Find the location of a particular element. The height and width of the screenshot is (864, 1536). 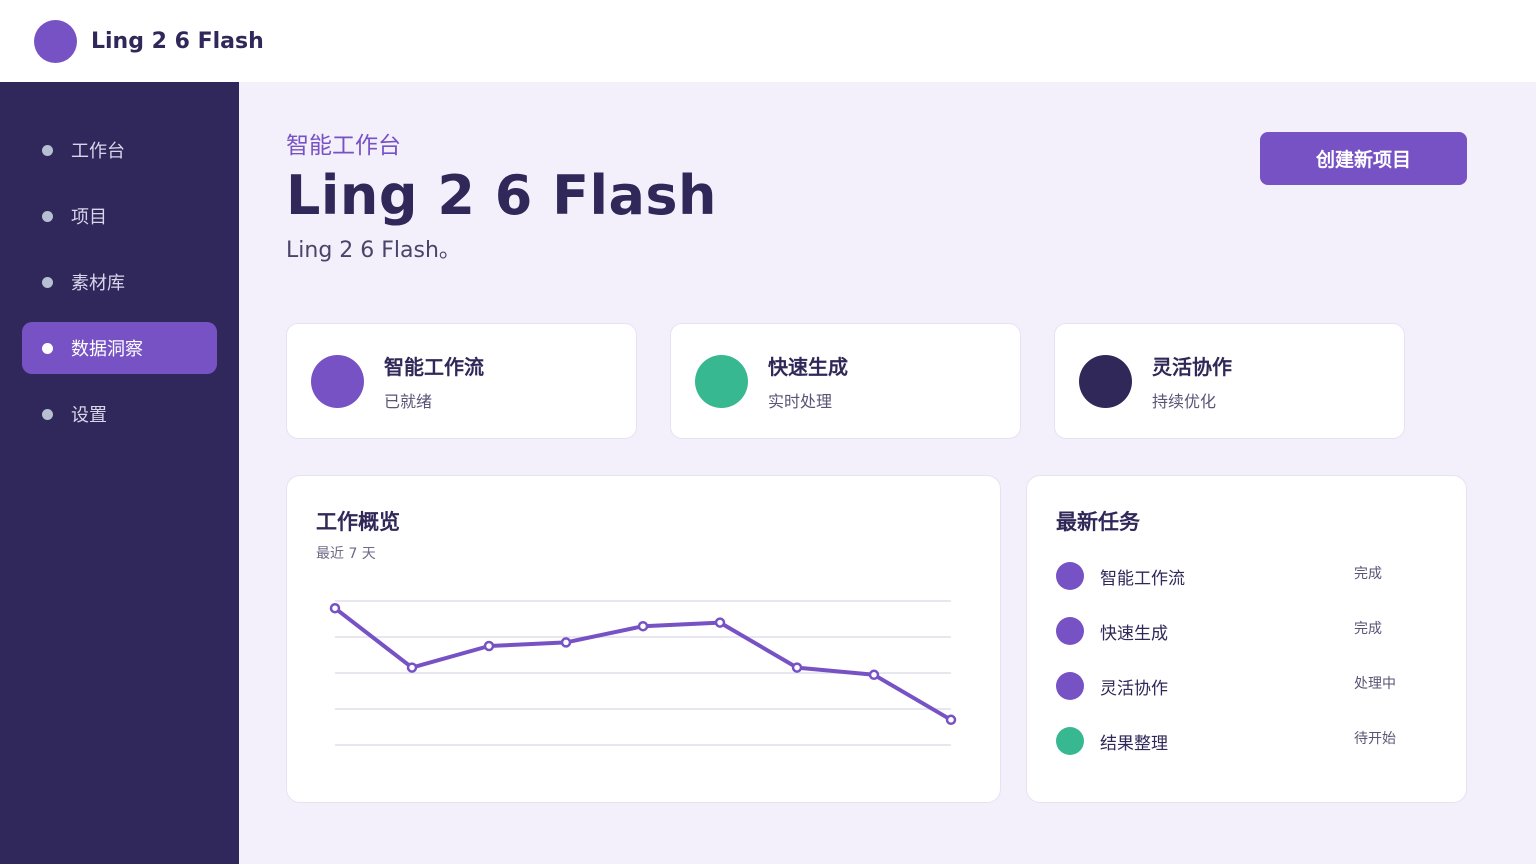

tasks-panel: 最新任务 智能工作流 完成 快速生成 完成 灵活协作 处理中 结果整理 待开始 is located at coordinates (1246, 639).